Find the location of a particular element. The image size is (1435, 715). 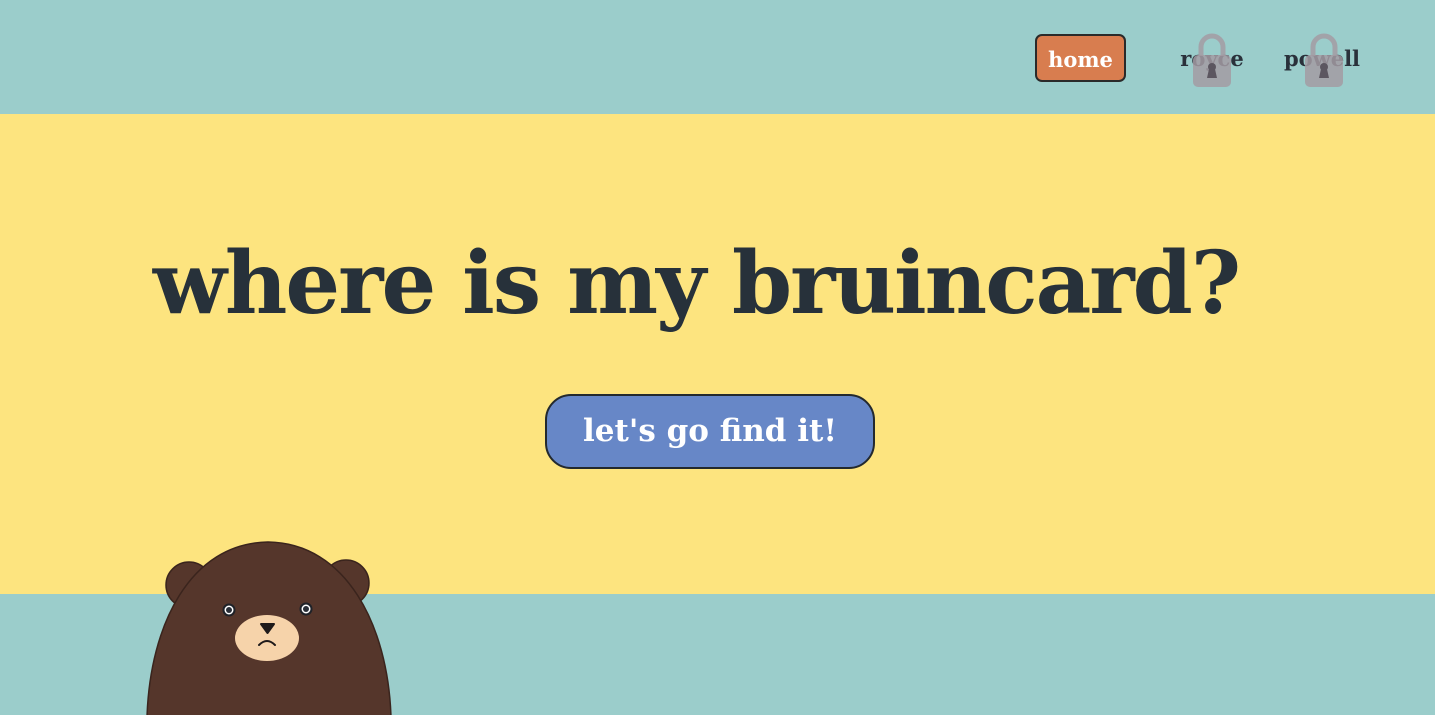

bear-illustration is located at coordinates (269, 628).